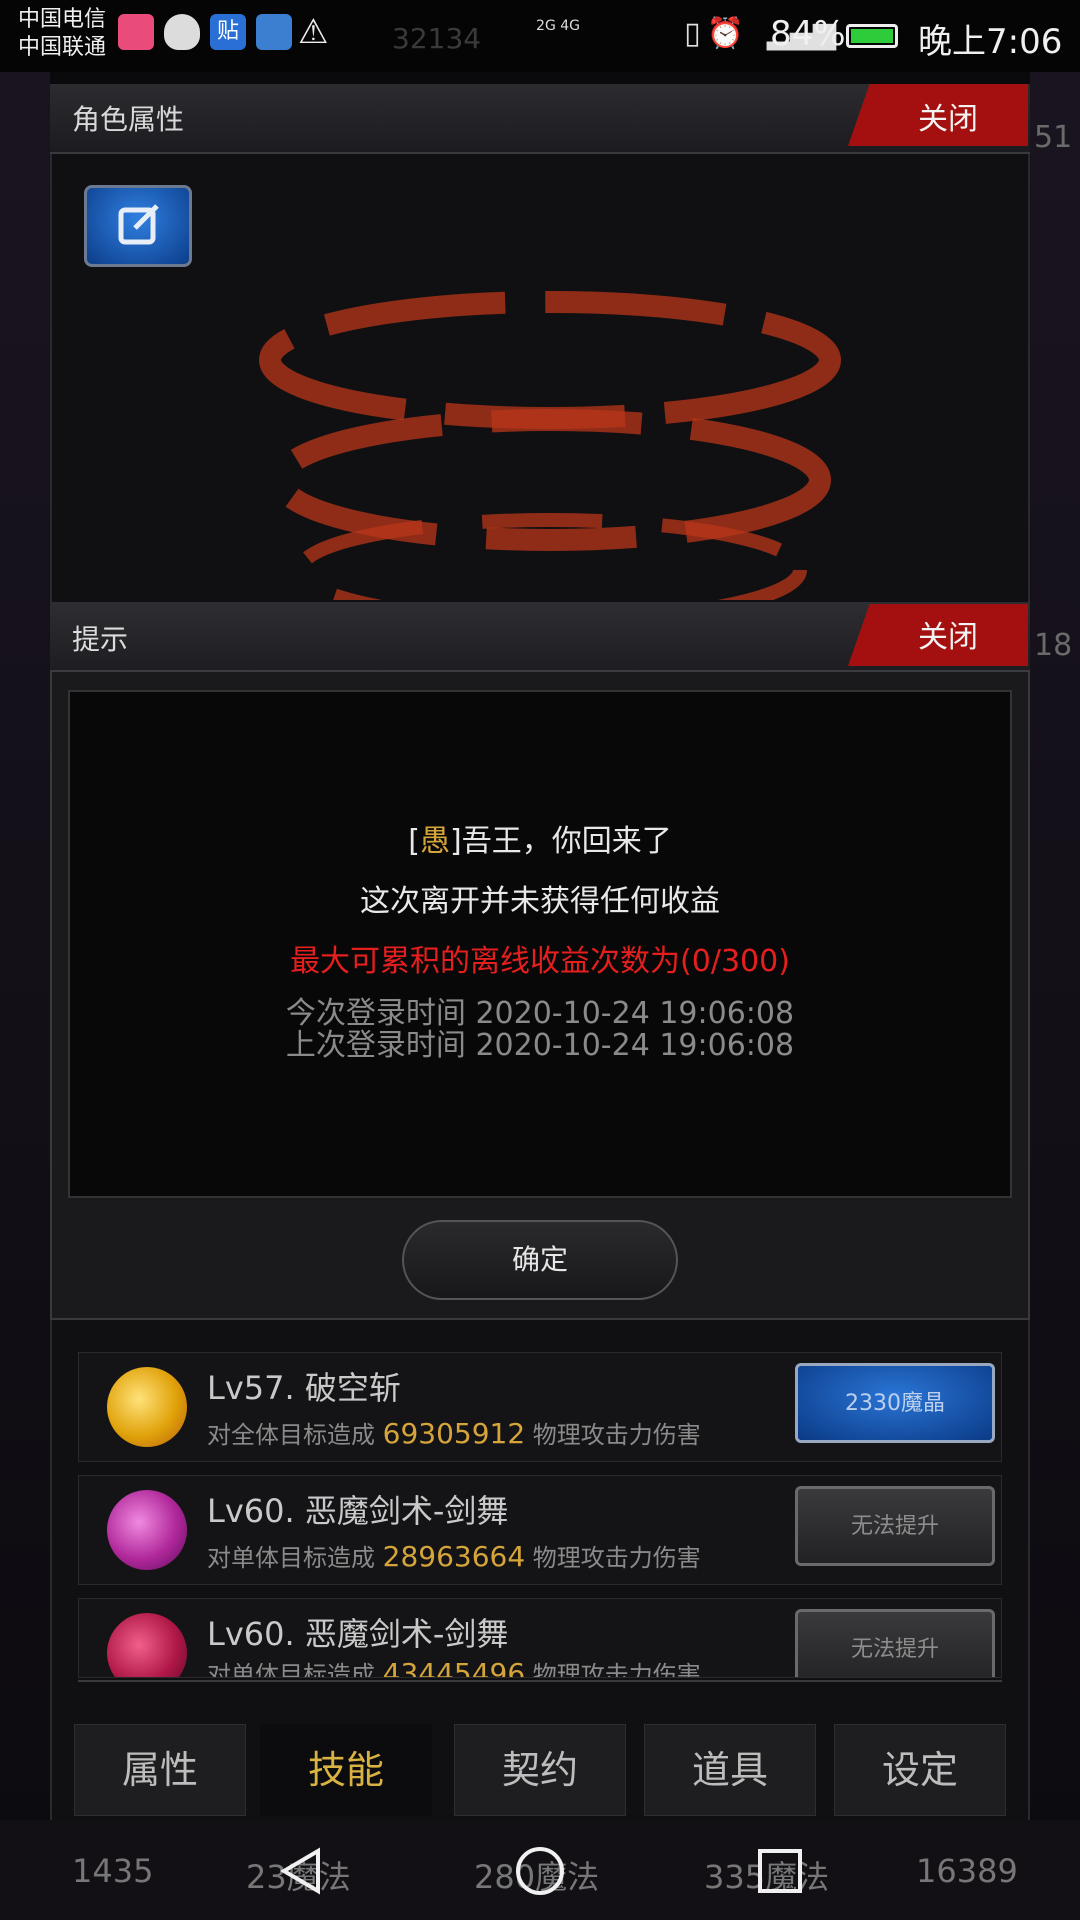 The width and height of the screenshot is (1080, 1920). What do you see at coordinates (540, 901) in the screenshot?
I see `no-earnings-line: 这次离开并未获得任何收益` at bounding box center [540, 901].